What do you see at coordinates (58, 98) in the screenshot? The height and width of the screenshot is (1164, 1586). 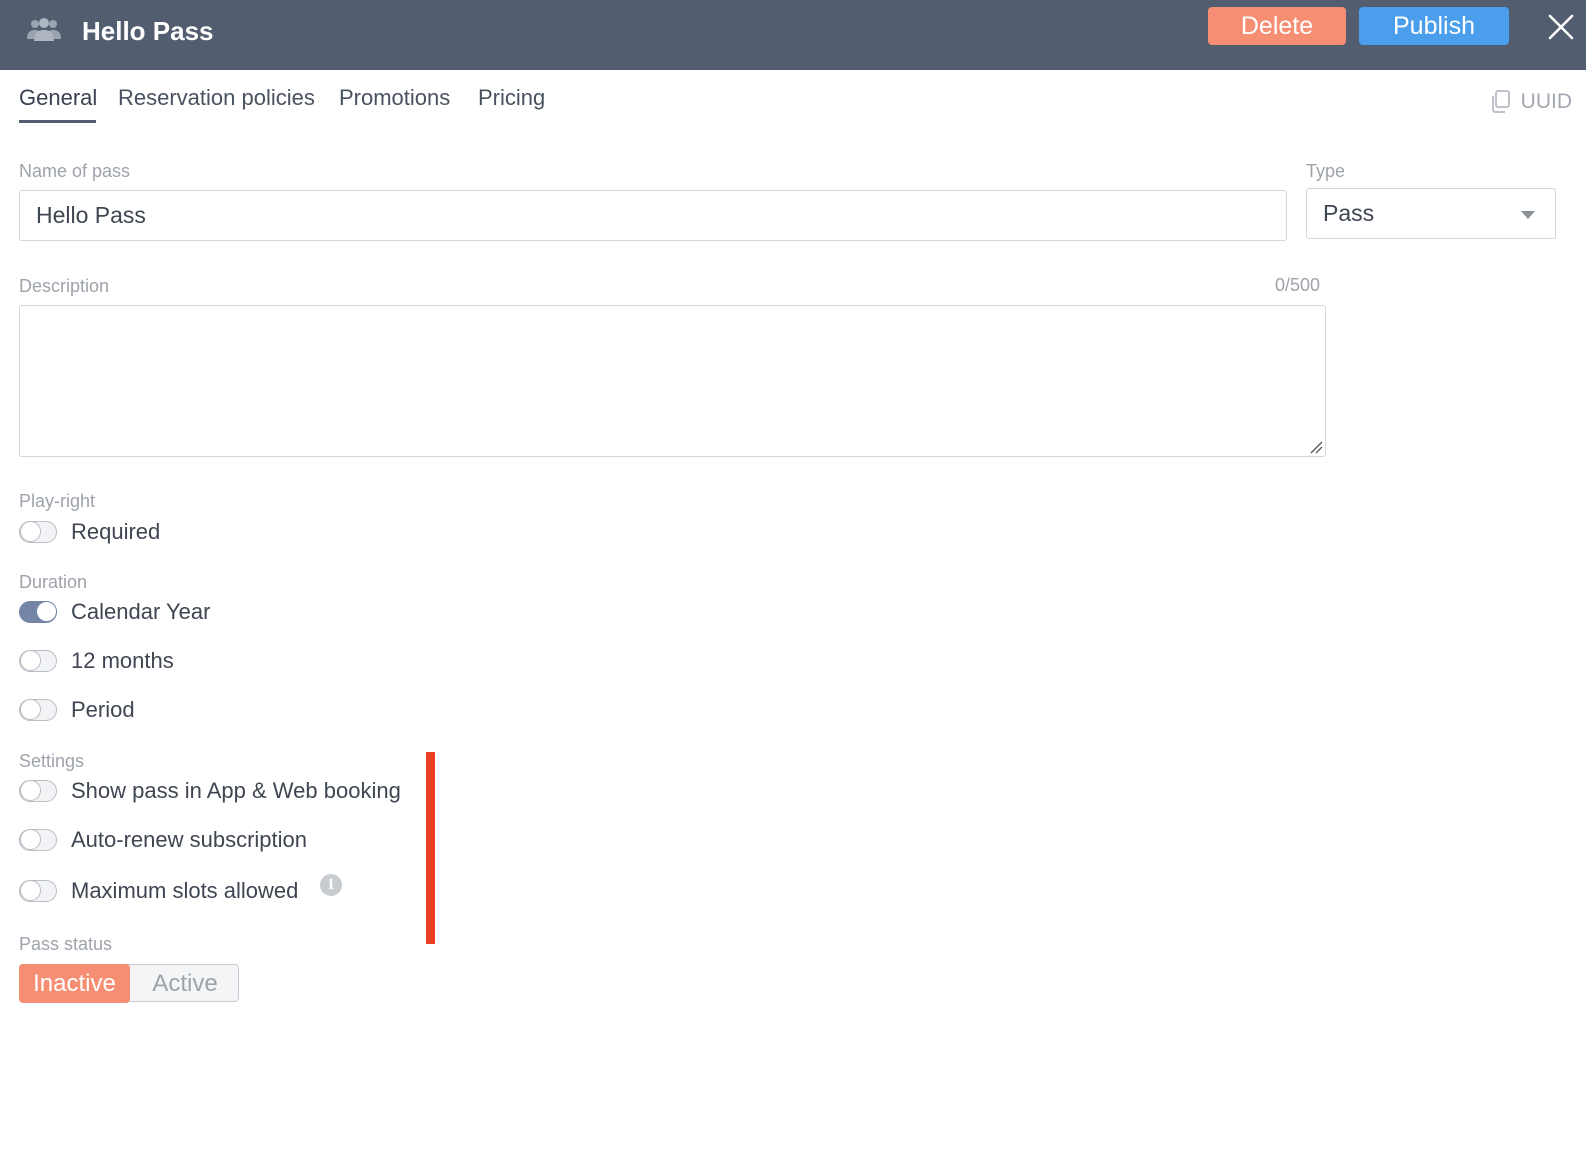 I see `tab-general: General` at bounding box center [58, 98].